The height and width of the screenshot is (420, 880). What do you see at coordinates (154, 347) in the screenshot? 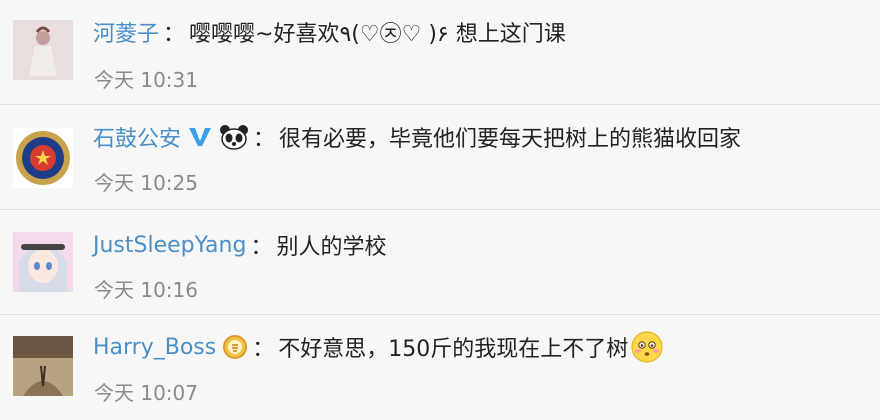
I see `comment-username: Harry_Boss` at bounding box center [154, 347].